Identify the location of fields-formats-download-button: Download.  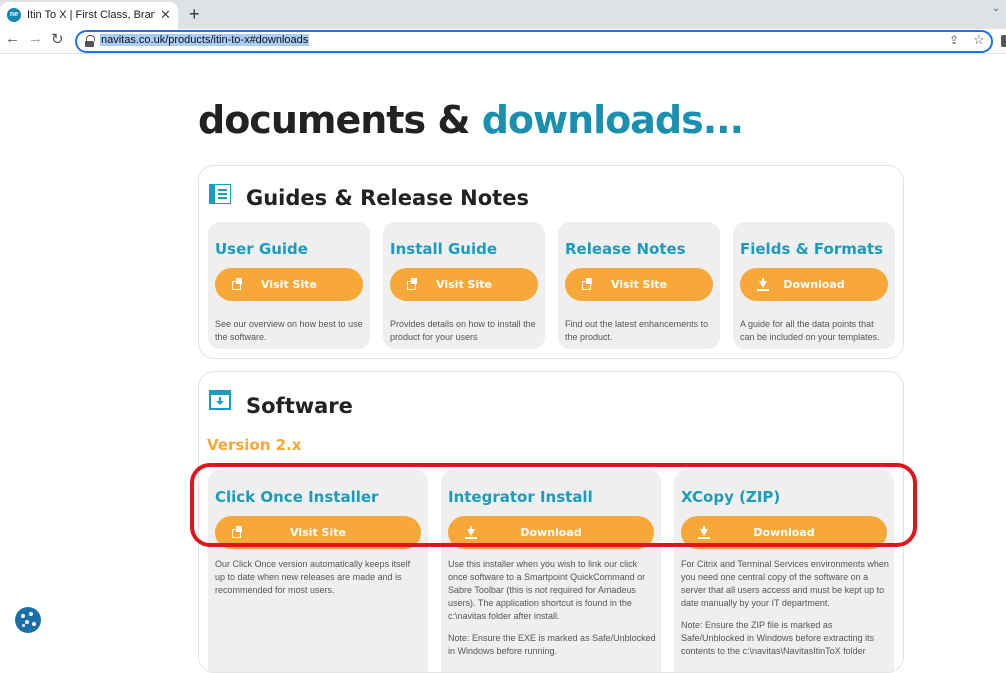
(814, 284).